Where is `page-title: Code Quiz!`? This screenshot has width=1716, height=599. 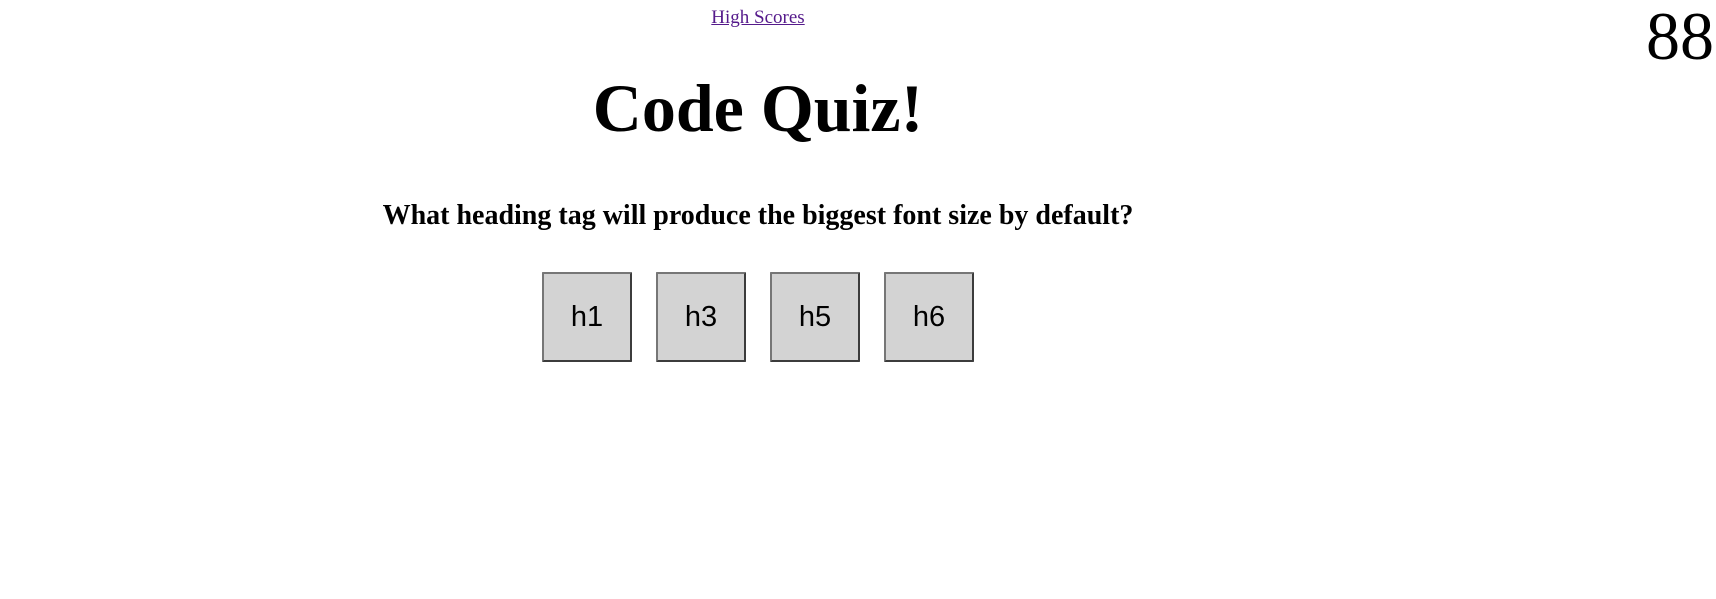
page-title: Code Quiz! is located at coordinates (758, 108).